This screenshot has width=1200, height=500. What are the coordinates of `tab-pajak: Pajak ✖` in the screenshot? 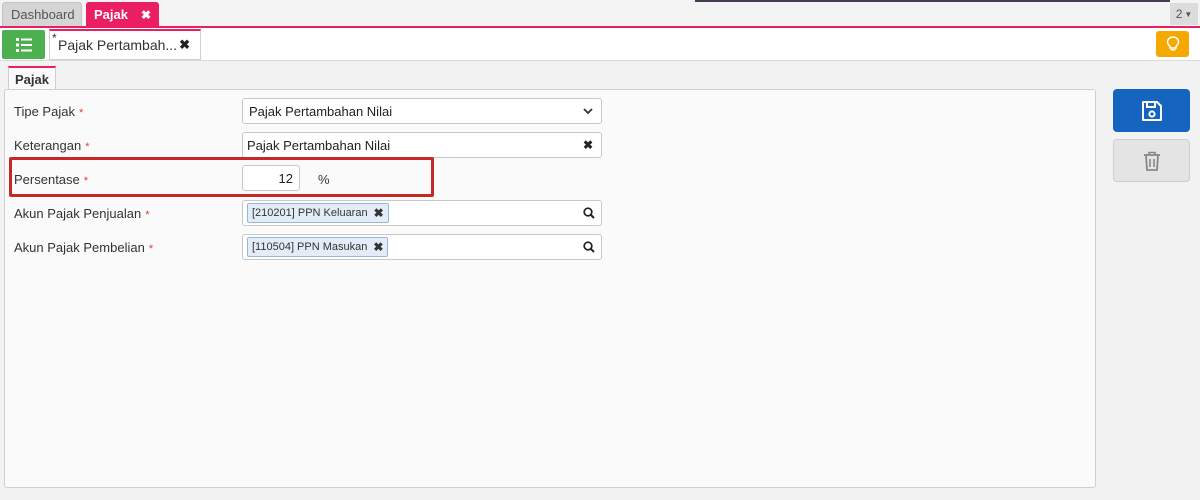 It's located at (122, 14).